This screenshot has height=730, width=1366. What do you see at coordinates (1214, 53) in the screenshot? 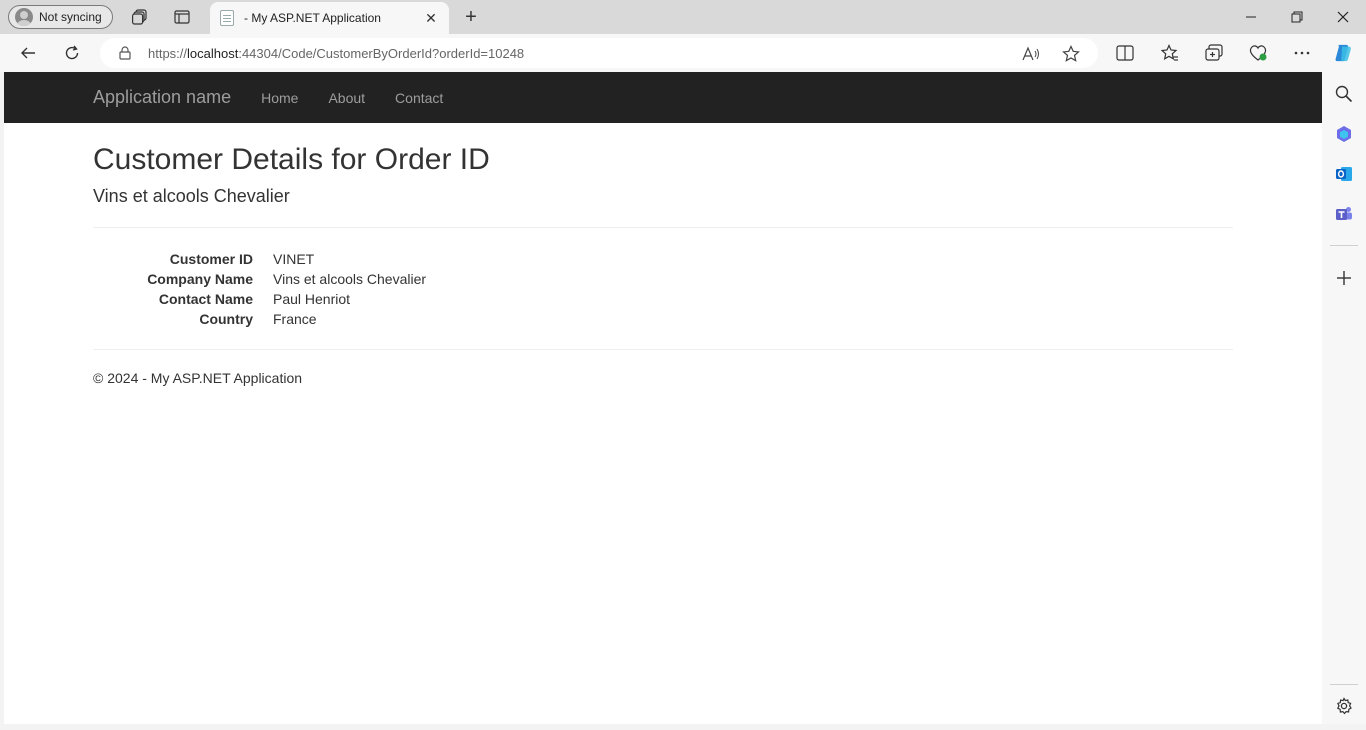
I see `collections-icon` at bounding box center [1214, 53].